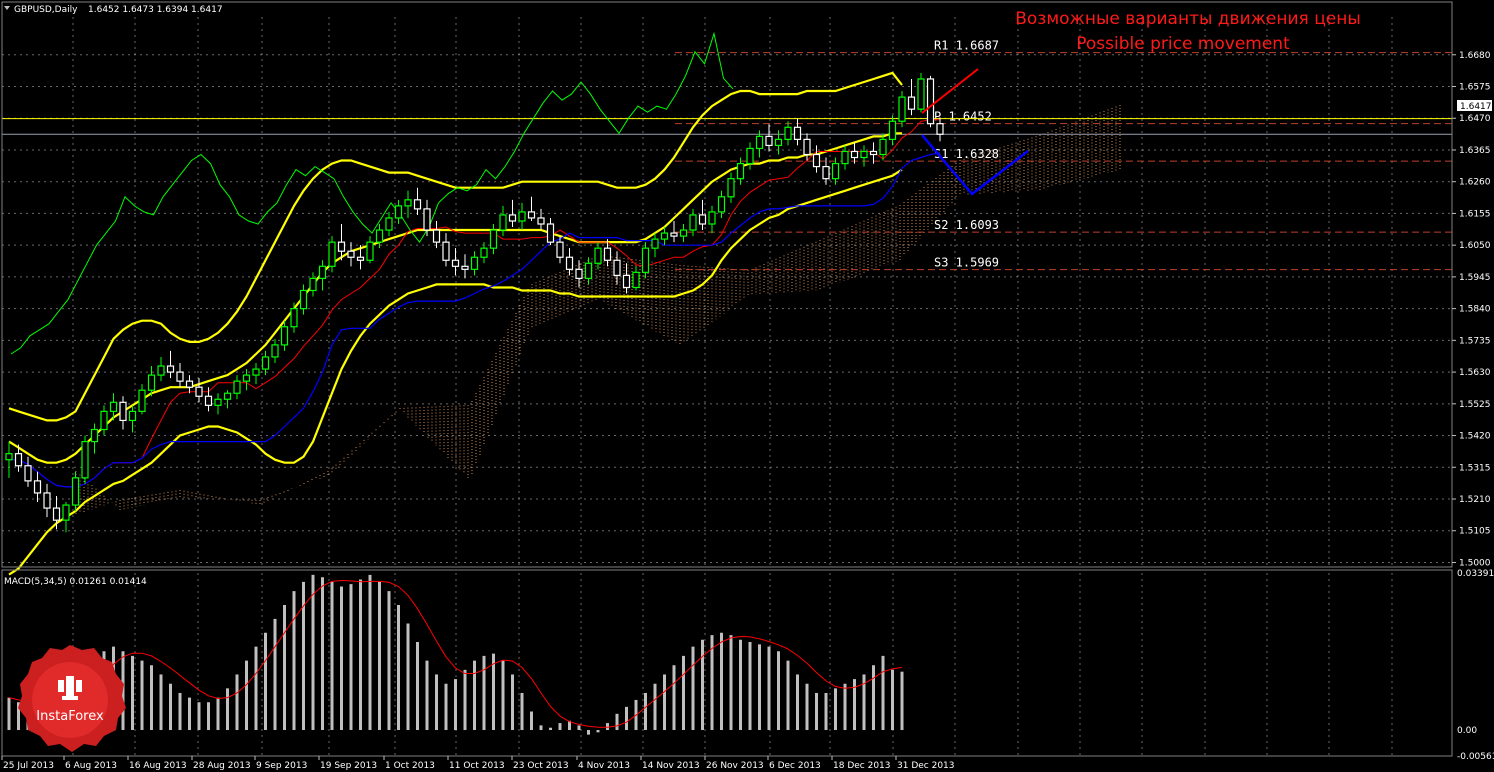 The width and height of the screenshot is (1494, 772). Describe the element at coordinates (410, 766) in the screenshot. I see `time-tick-label: 1 Oct 2013` at that location.